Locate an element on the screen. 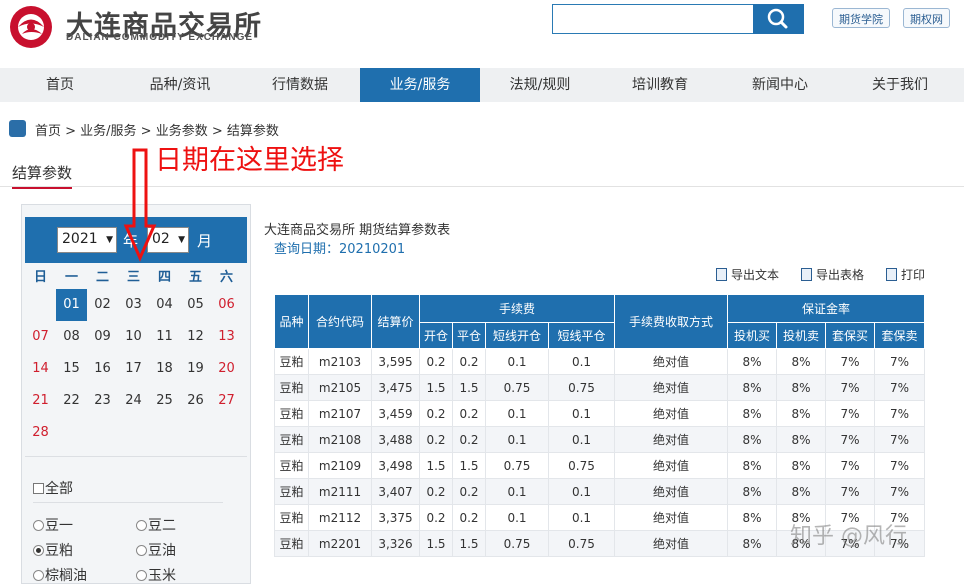 The height and width of the screenshot is (585, 964). calendar-day: 19 is located at coordinates (195, 369).